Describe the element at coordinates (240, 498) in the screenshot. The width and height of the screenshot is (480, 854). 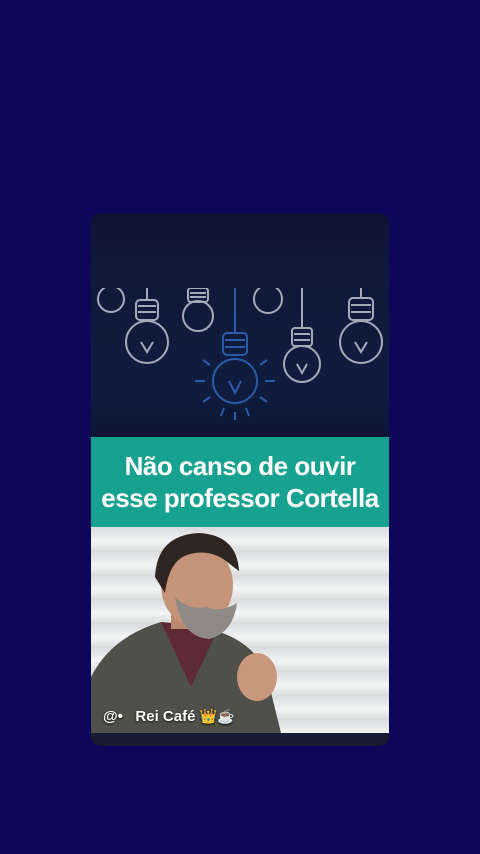
I see `caption-line-2: esse professor Cortella` at that location.